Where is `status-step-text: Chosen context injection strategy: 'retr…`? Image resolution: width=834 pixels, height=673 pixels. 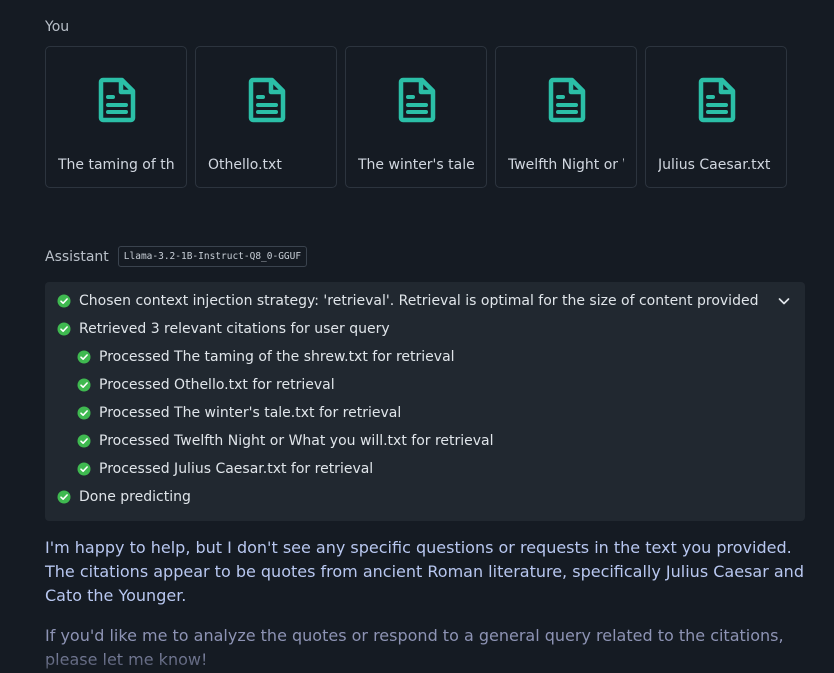 status-step-text: Chosen context injection strategy: 'retr… is located at coordinates (419, 301).